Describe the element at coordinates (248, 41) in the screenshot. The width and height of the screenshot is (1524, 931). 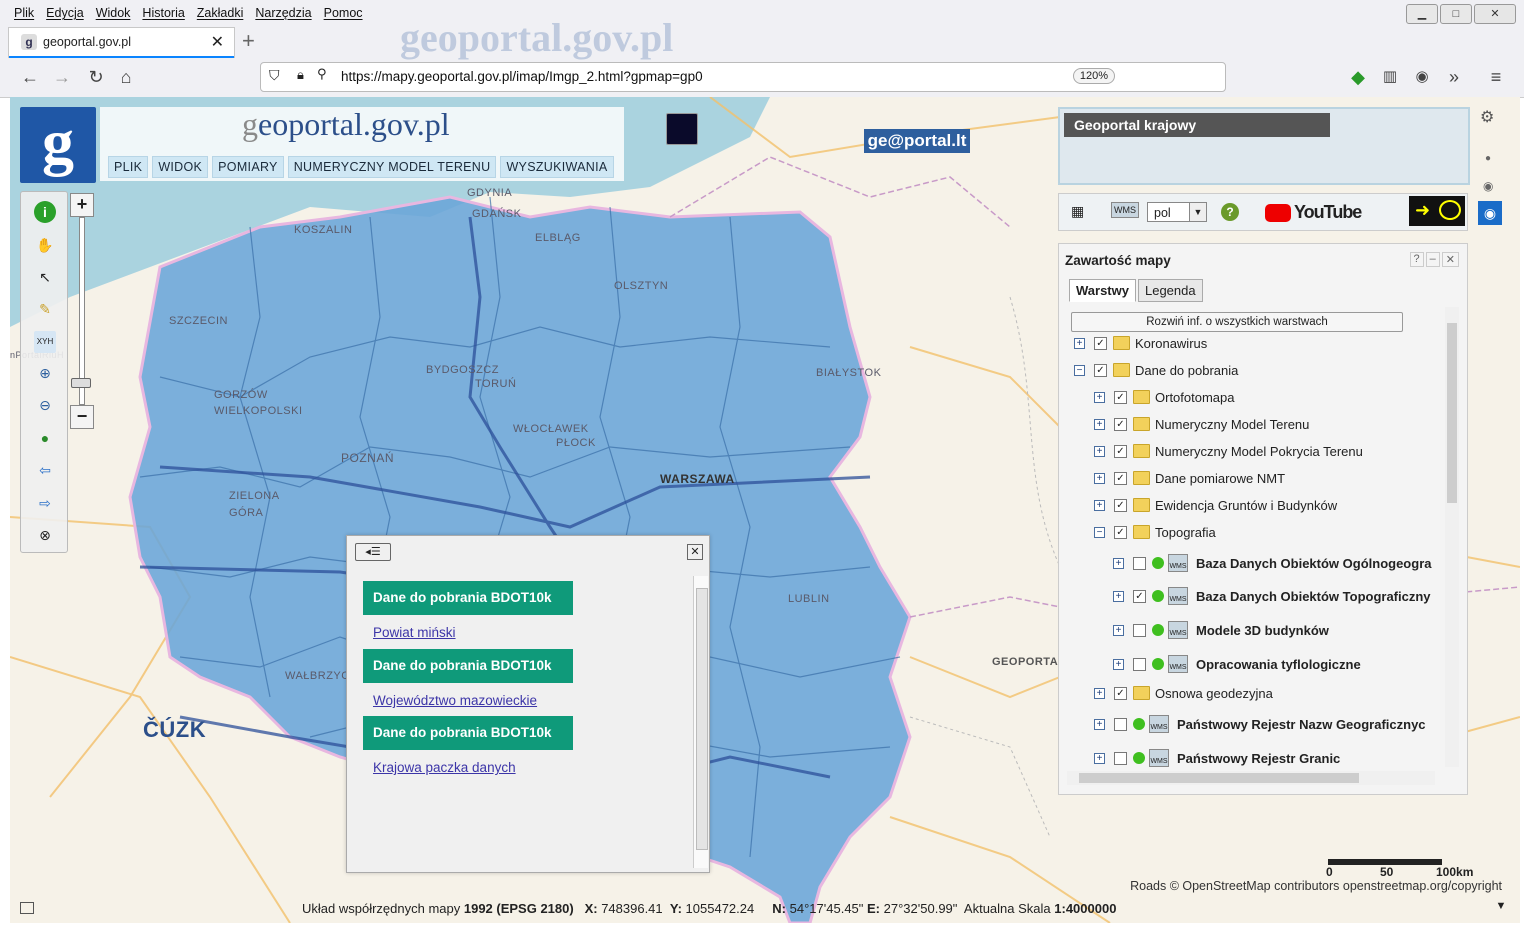
I see `new-tab-icon: +` at that location.